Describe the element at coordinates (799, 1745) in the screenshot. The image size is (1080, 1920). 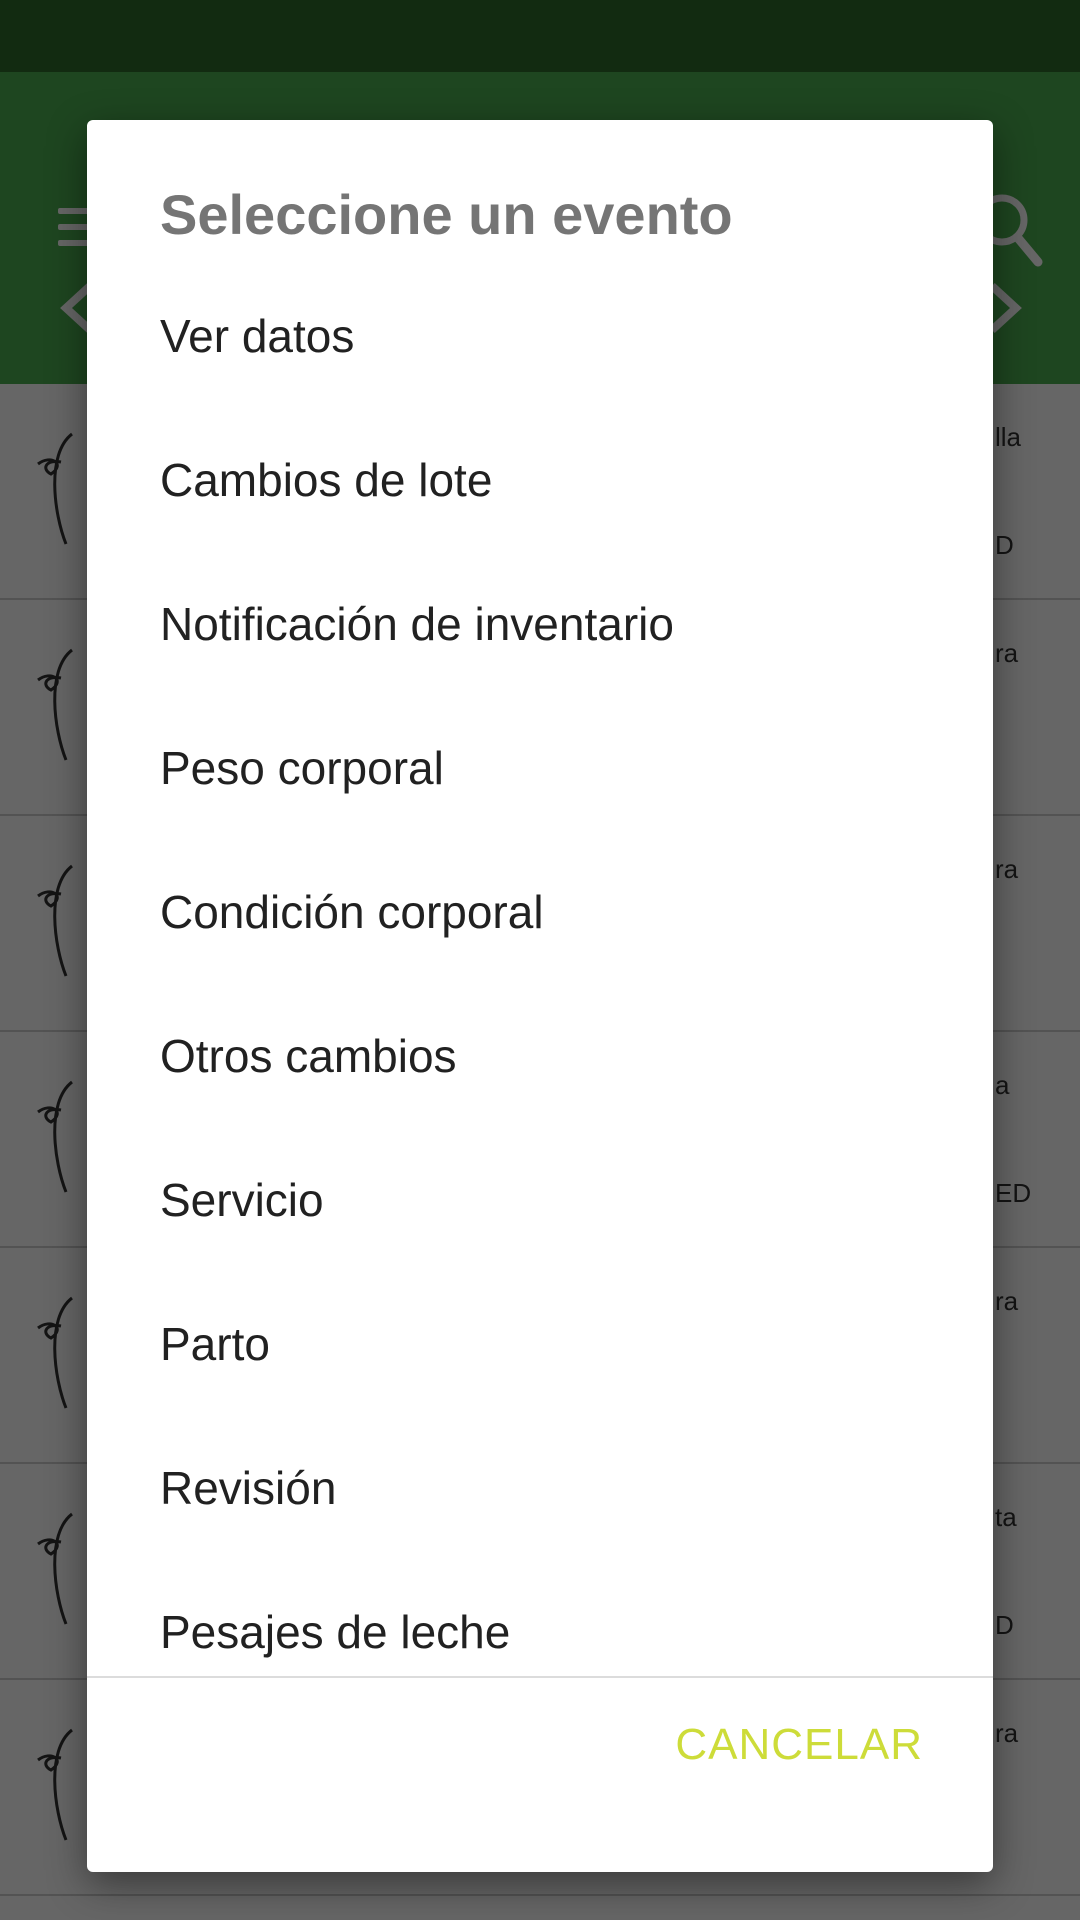
I see `cancel-button: CANCELAR` at that location.